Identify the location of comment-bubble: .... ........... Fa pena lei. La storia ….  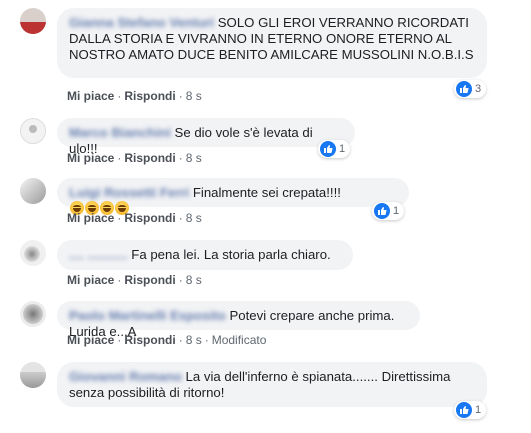
(205, 255).